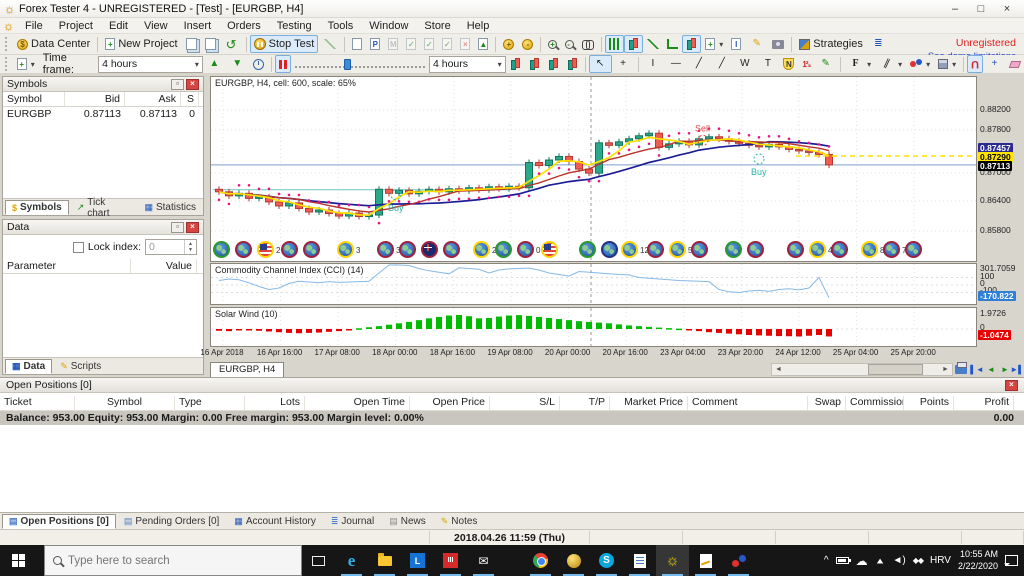 This screenshot has width=1024, height=576. I want to click on symbols-minimize-button: ▫, so click(177, 84).